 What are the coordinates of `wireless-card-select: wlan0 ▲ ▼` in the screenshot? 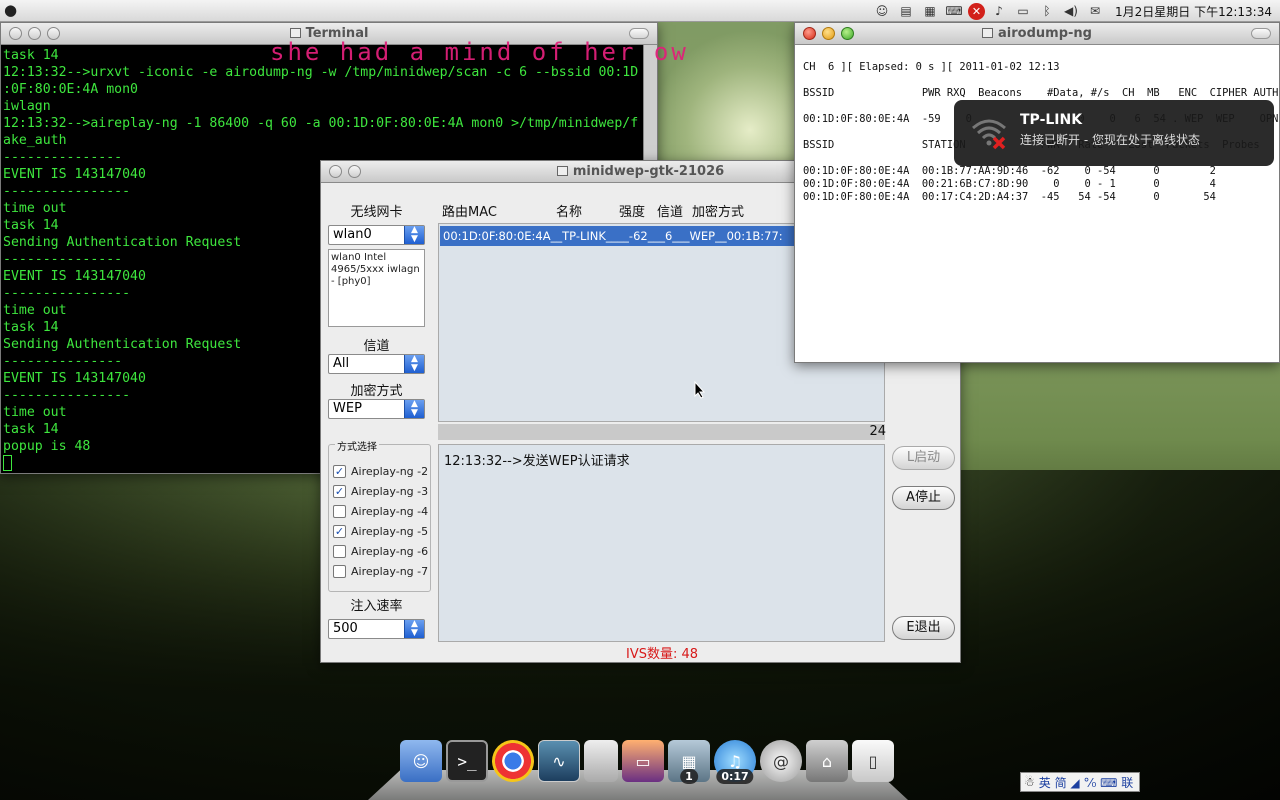 It's located at (376, 235).